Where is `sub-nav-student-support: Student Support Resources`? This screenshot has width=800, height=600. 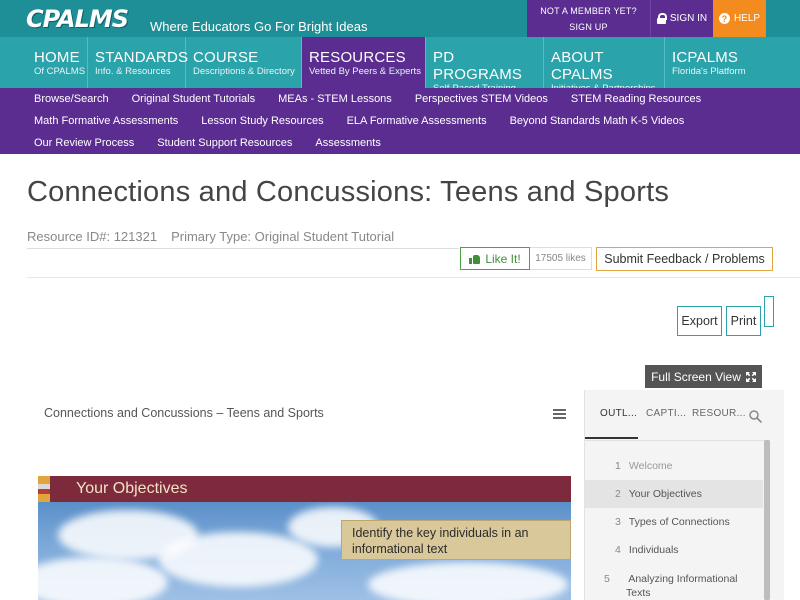
sub-nav-student-support: Student Support Resources is located at coordinates (224, 143).